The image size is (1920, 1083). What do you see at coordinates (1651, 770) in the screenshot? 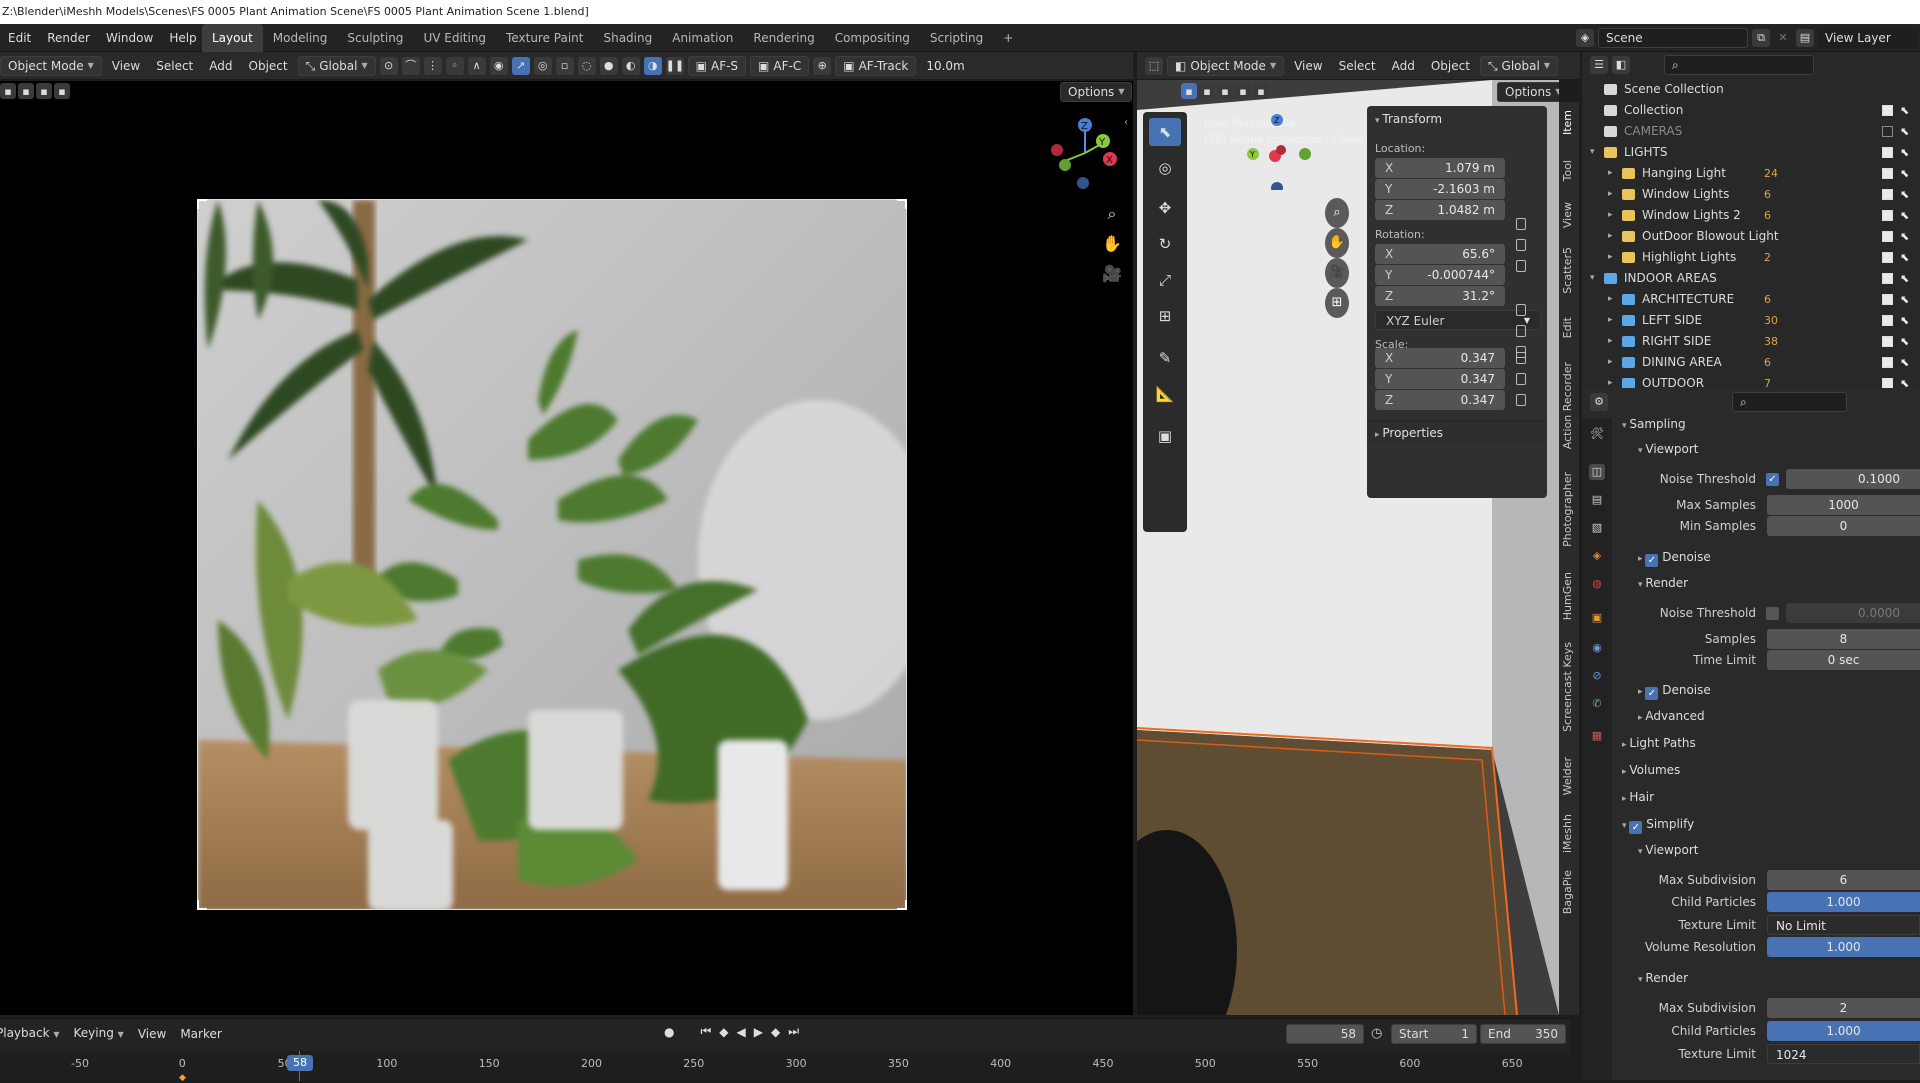
I see `volumes-panel-header: ▸ Volumes` at bounding box center [1651, 770].